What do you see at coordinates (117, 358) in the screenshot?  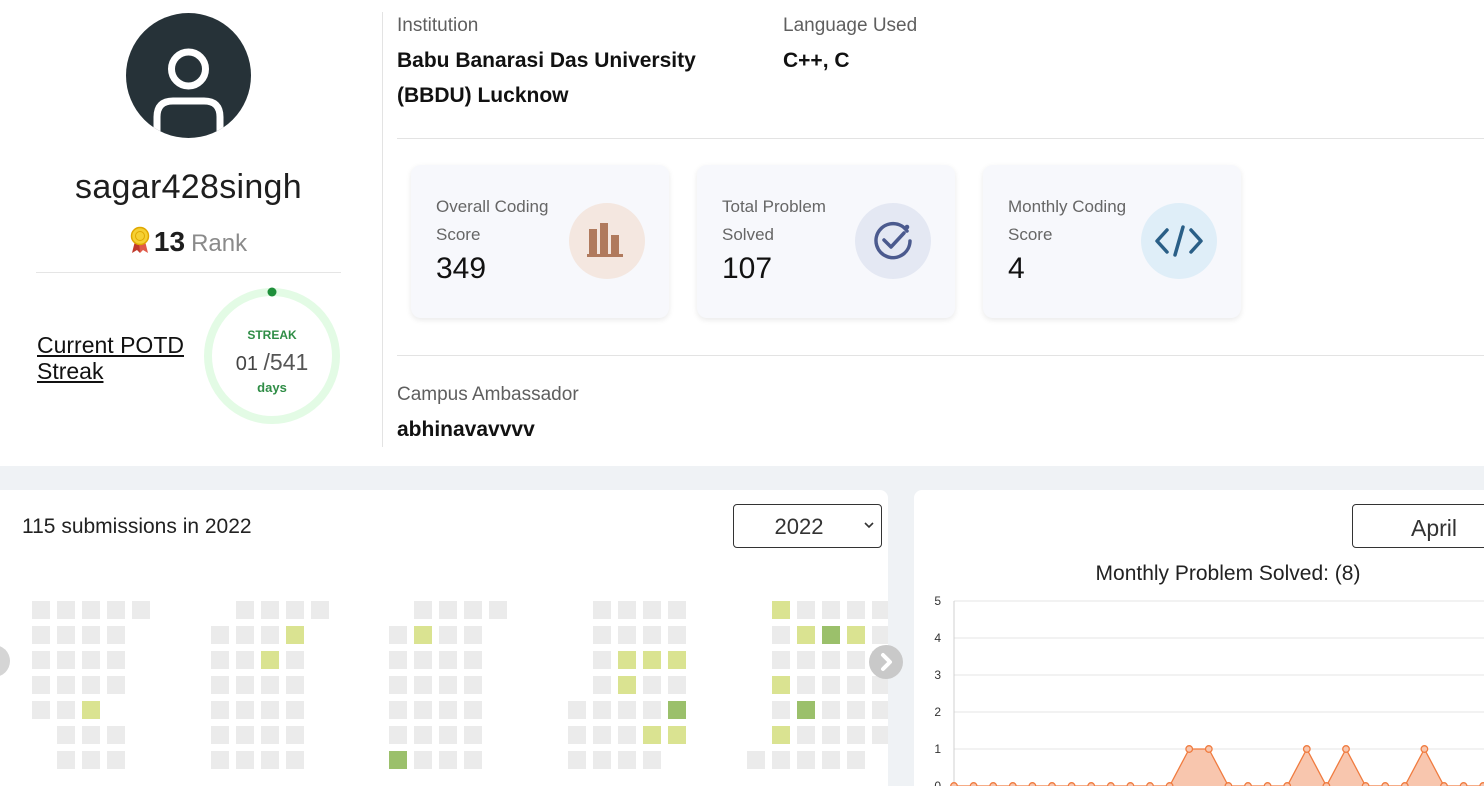 I see `potd-streak-link: Current POTD Streak` at bounding box center [117, 358].